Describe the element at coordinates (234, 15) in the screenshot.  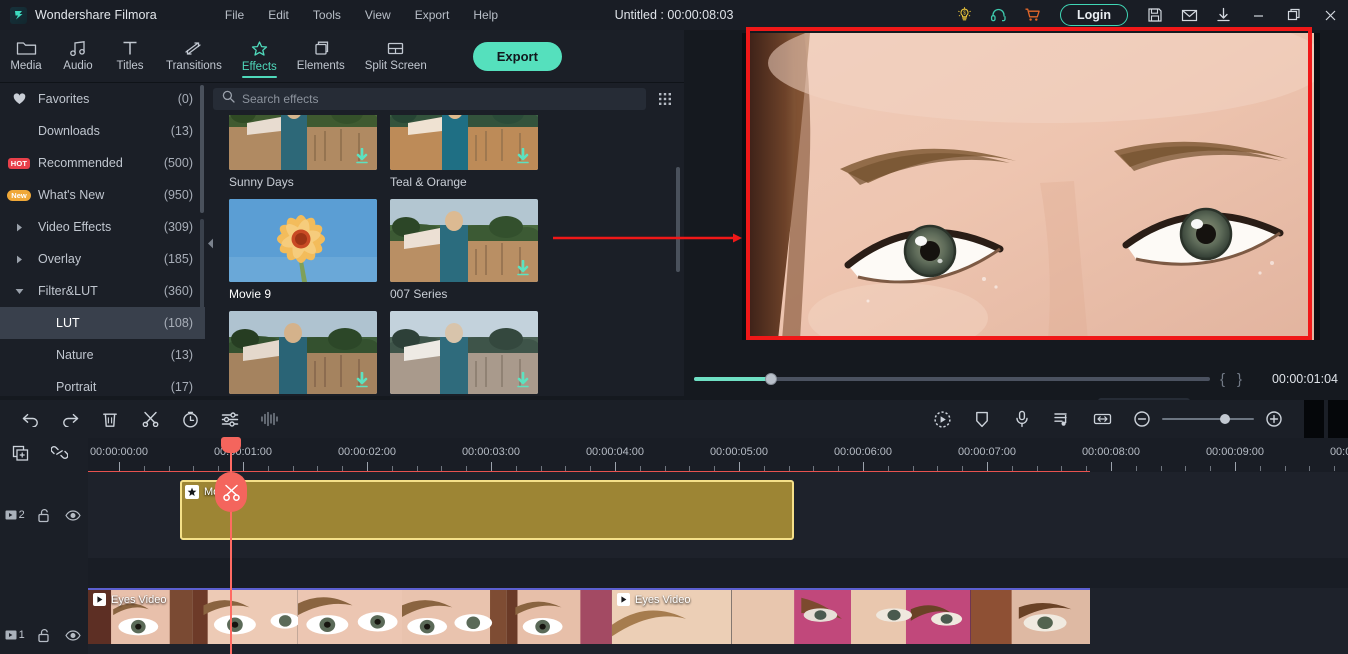
I see `menu-file: File` at that location.